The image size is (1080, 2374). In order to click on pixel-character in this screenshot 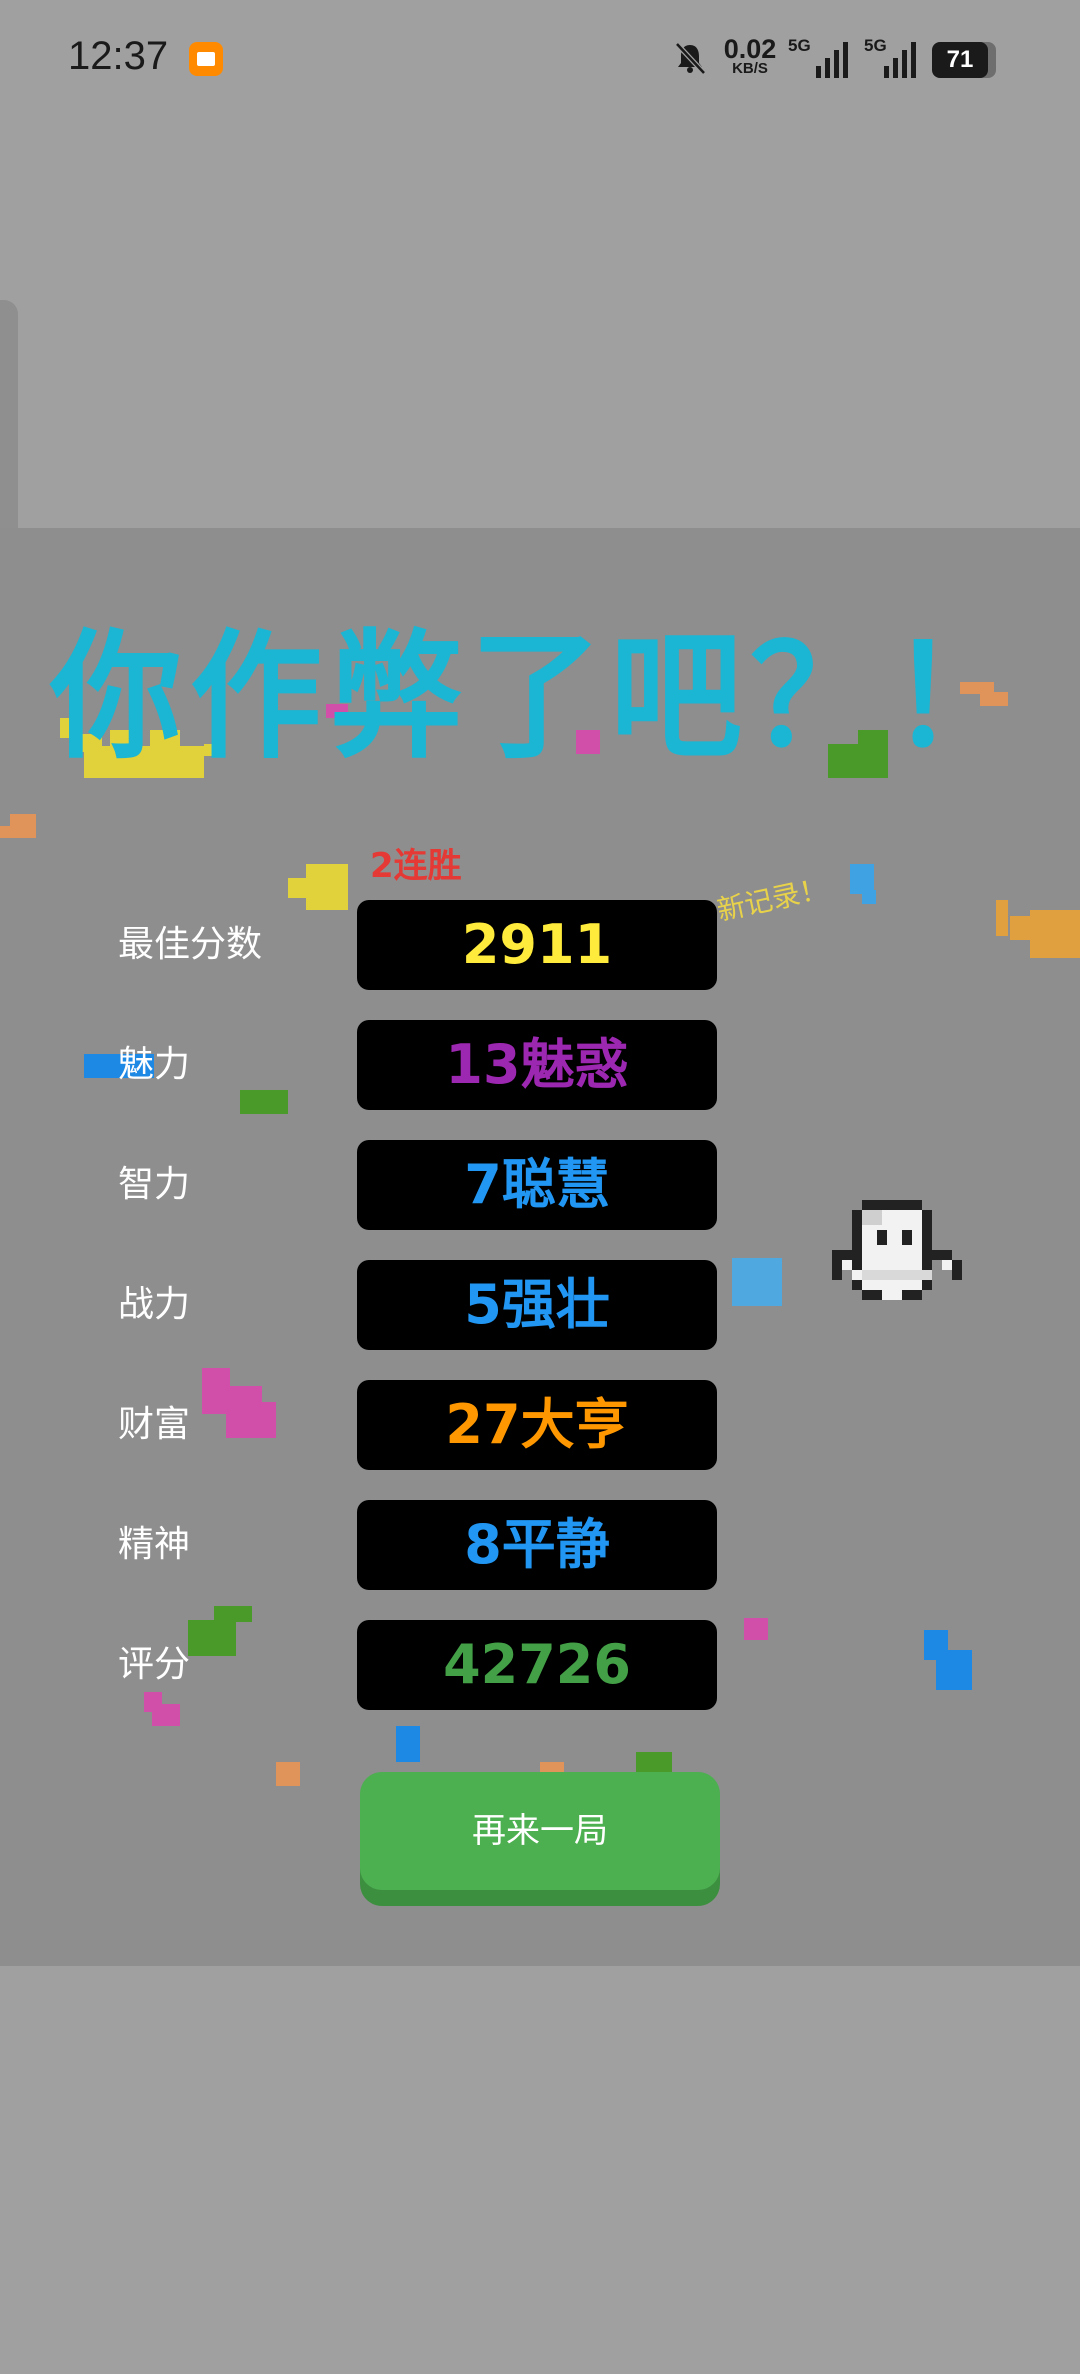, I will do `click(897, 1250)`.